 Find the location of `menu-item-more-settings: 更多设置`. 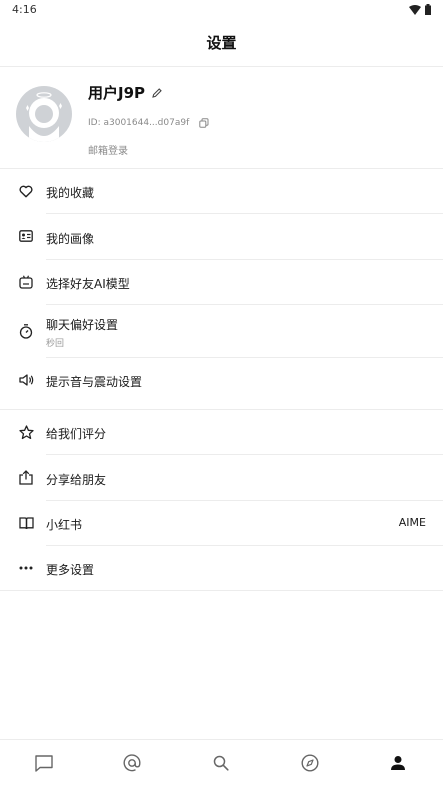

menu-item-more-settings: 更多设置 is located at coordinates (221, 568).